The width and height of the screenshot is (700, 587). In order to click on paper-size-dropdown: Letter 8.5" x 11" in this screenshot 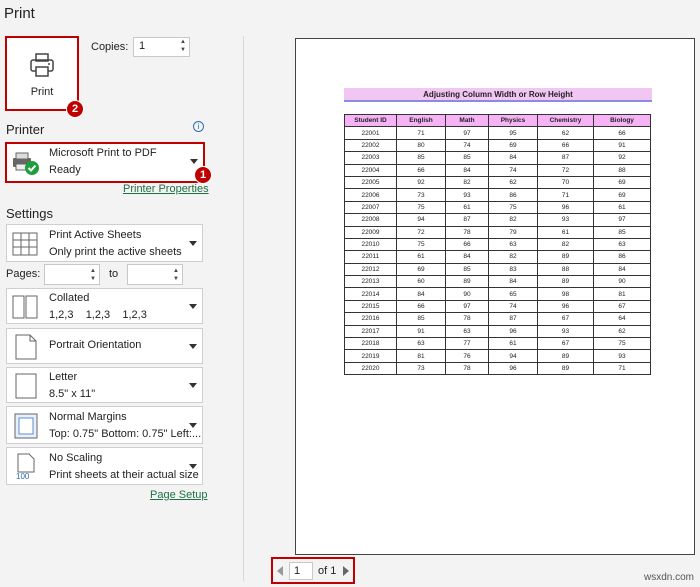, I will do `click(104, 385)`.